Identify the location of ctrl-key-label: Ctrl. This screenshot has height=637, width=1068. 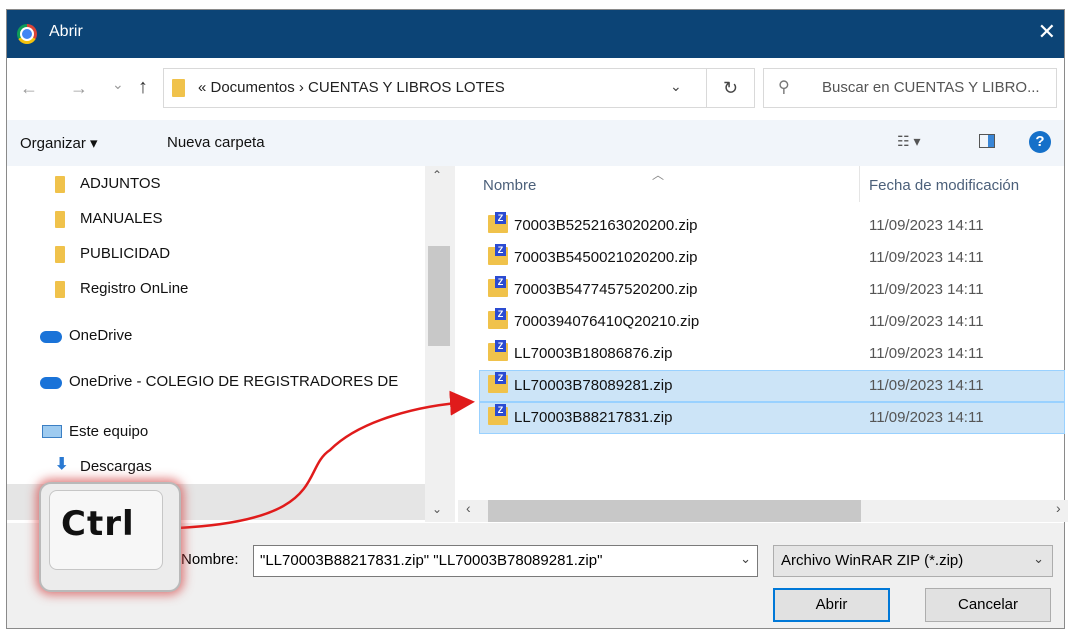
(98, 524).